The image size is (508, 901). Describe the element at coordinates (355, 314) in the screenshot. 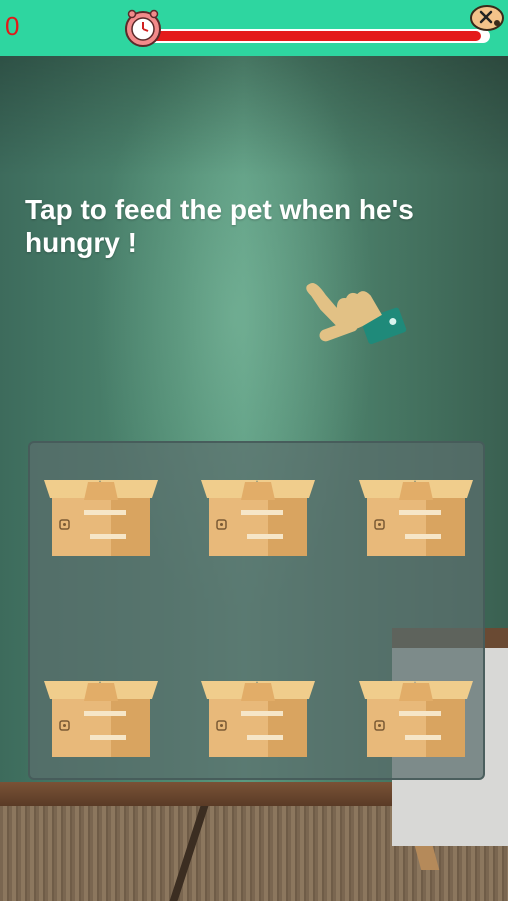

I see `pointing-hand-icon` at that location.